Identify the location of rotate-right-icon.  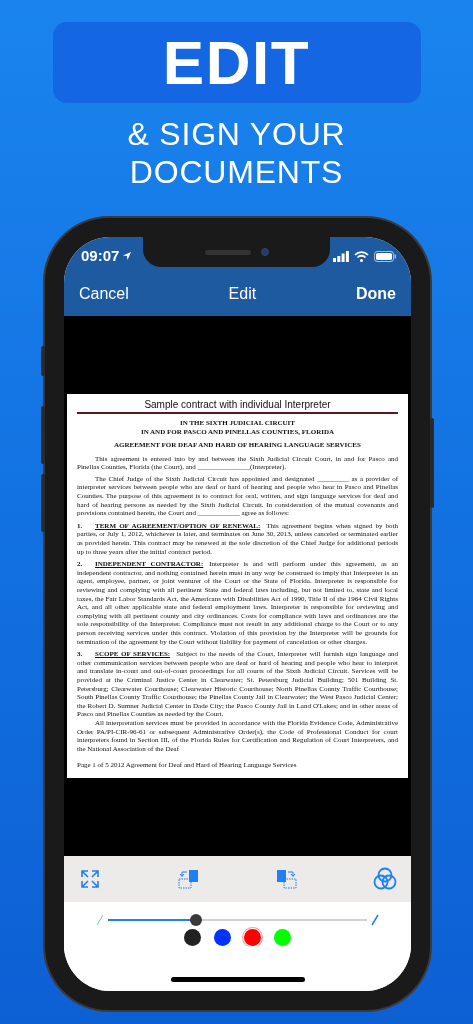
(286, 879).